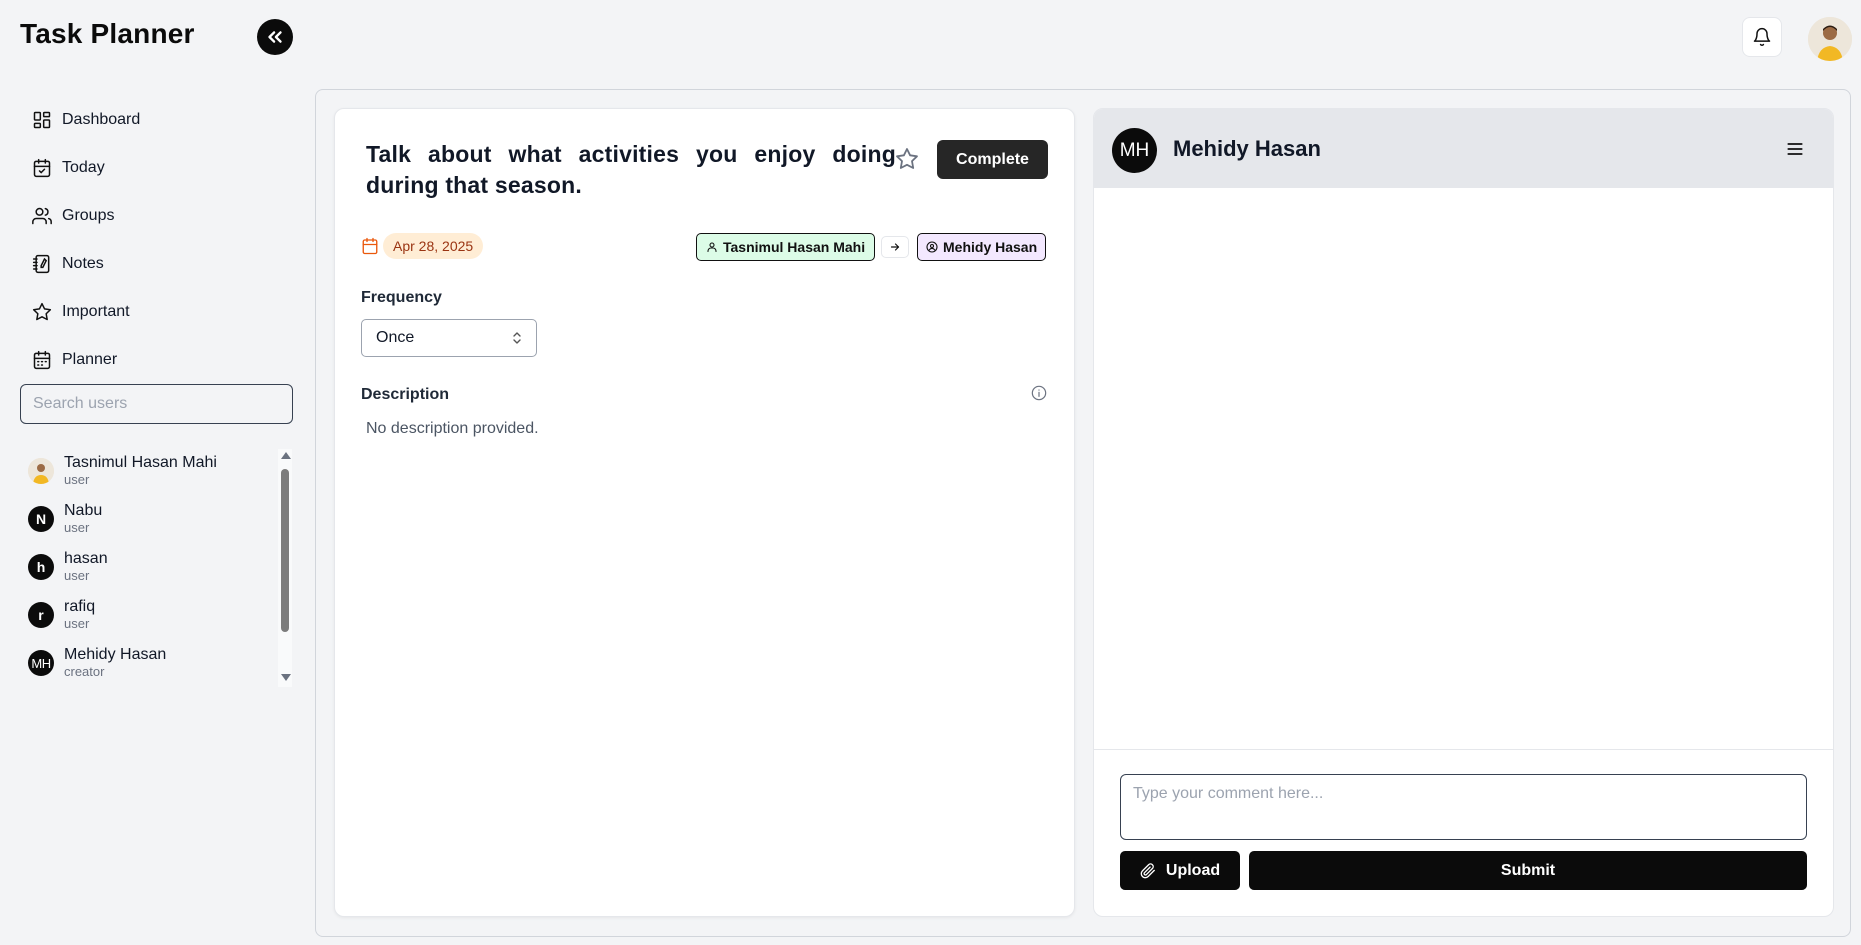 Image resolution: width=1861 pixels, height=945 pixels. What do you see at coordinates (41, 264) in the screenshot?
I see `notebook-icon` at bounding box center [41, 264].